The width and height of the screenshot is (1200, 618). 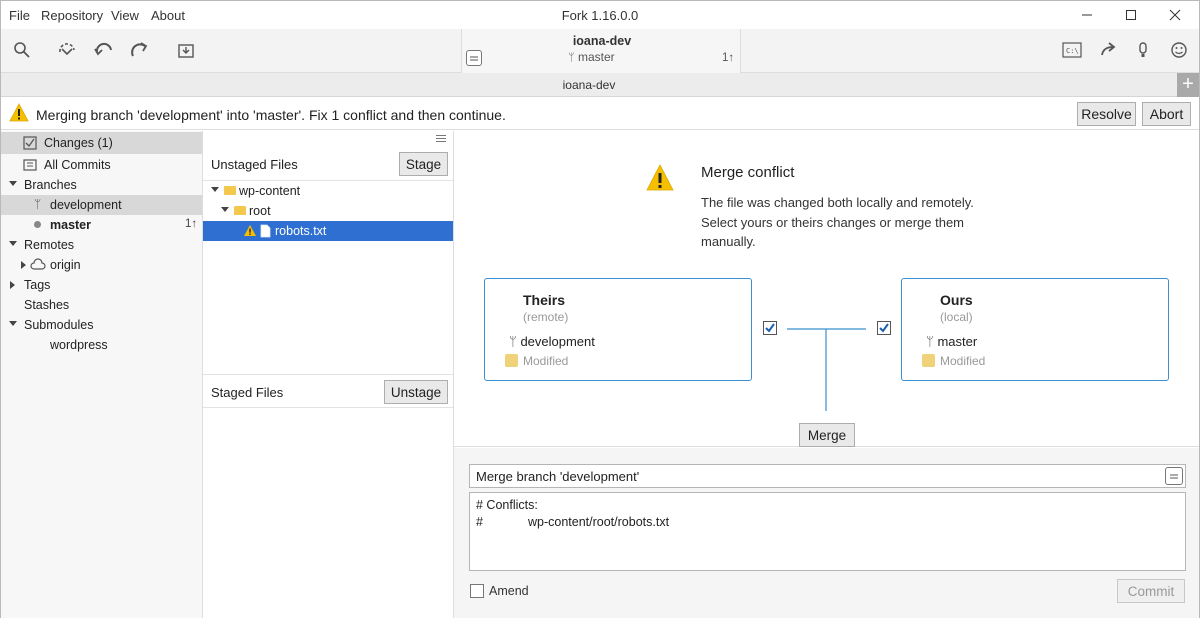 I want to click on commit-button: Commit, so click(x=1151, y=591).